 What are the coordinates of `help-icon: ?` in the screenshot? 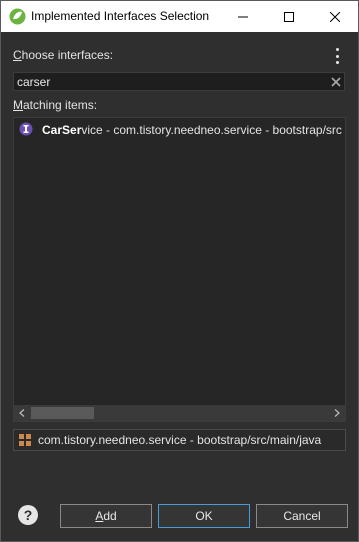 It's located at (28, 515).